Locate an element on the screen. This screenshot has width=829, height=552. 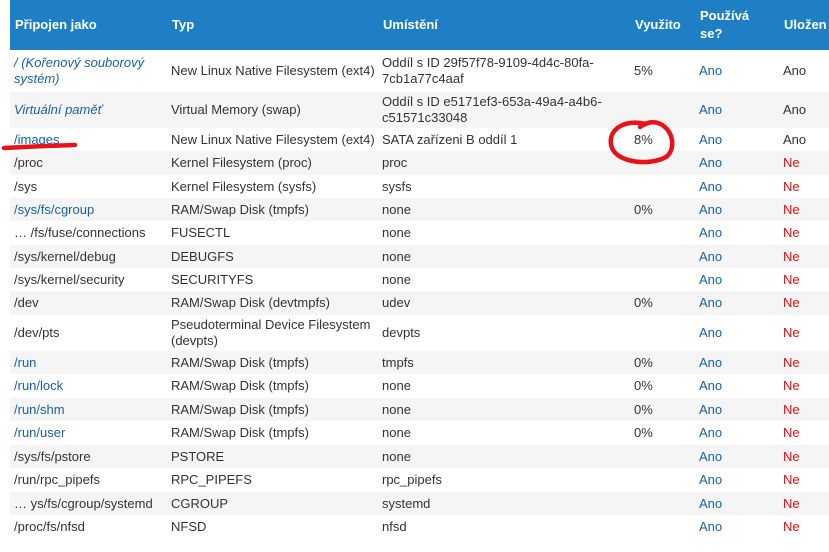
table-row: /sys/kernel/security SECURITYFS none Ano Ne is located at coordinates (419, 279).